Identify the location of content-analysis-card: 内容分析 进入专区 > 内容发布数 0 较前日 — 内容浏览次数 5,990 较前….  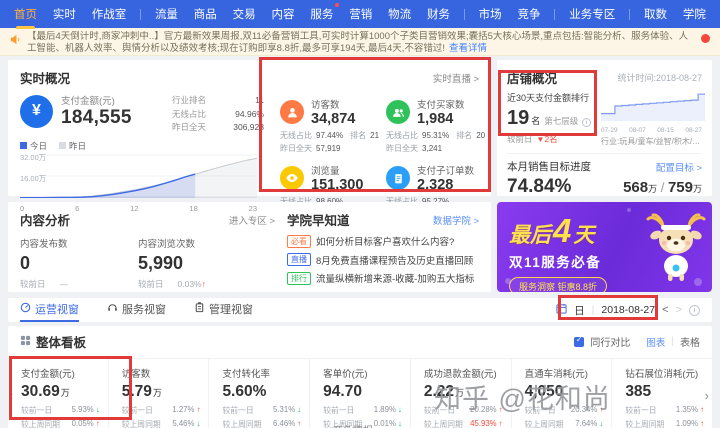
(249, 247).